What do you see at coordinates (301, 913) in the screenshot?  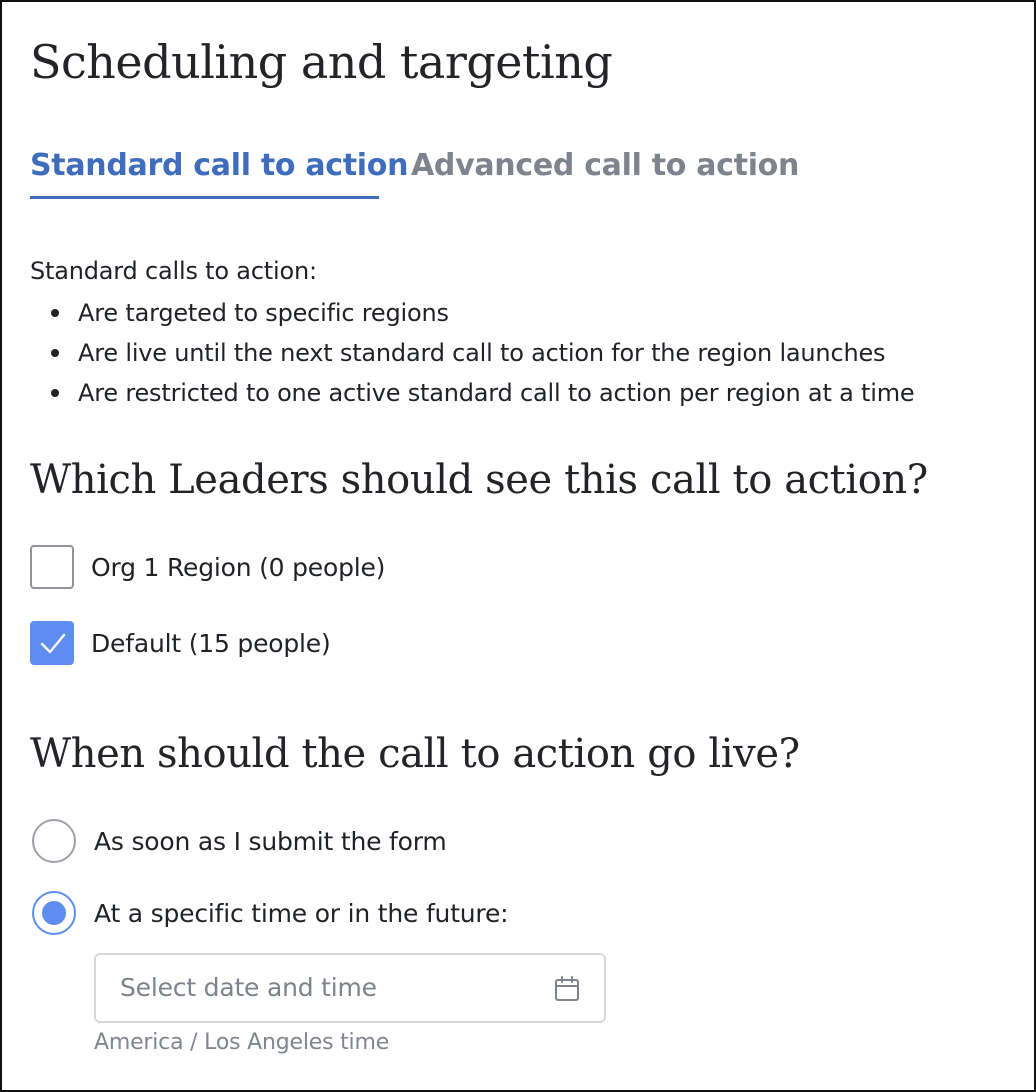 I see `go-live-specific-time-label: At a specific time or in the future:` at bounding box center [301, 913].